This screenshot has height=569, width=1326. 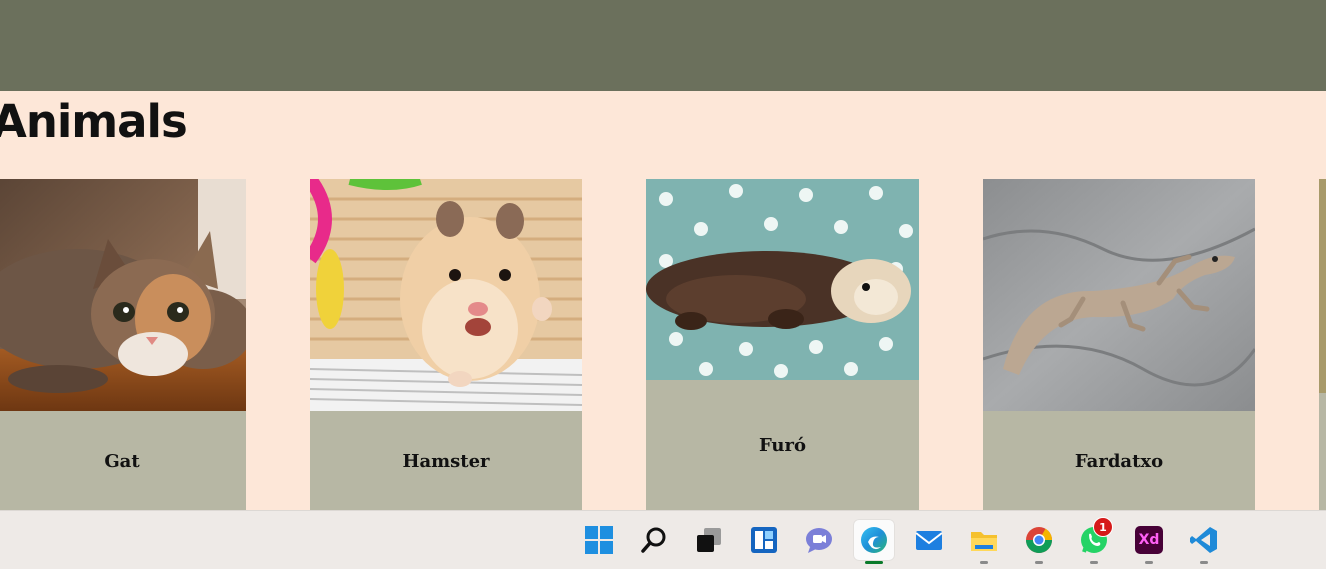 I want to click on search-icon, so click(x=654, y=540).